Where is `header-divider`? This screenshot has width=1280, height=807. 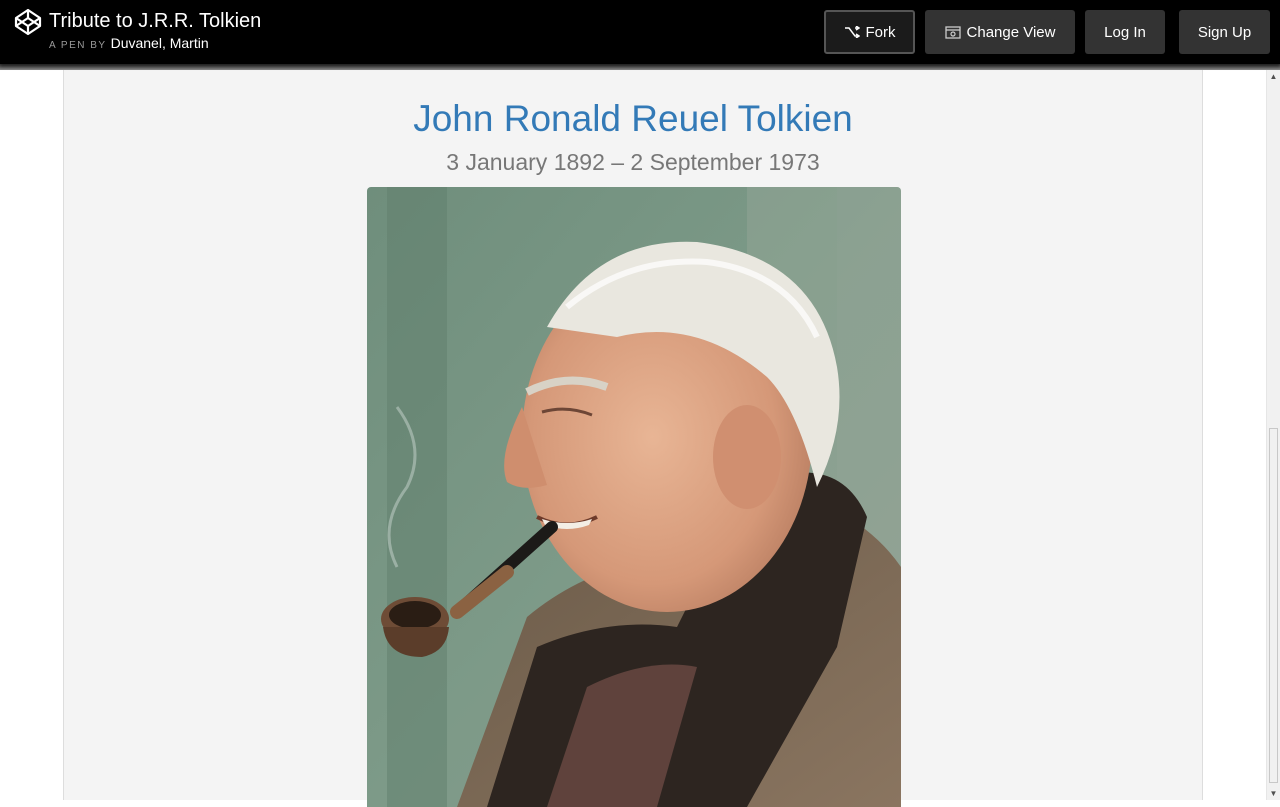
header-divider is located at coordinates (640, 67).